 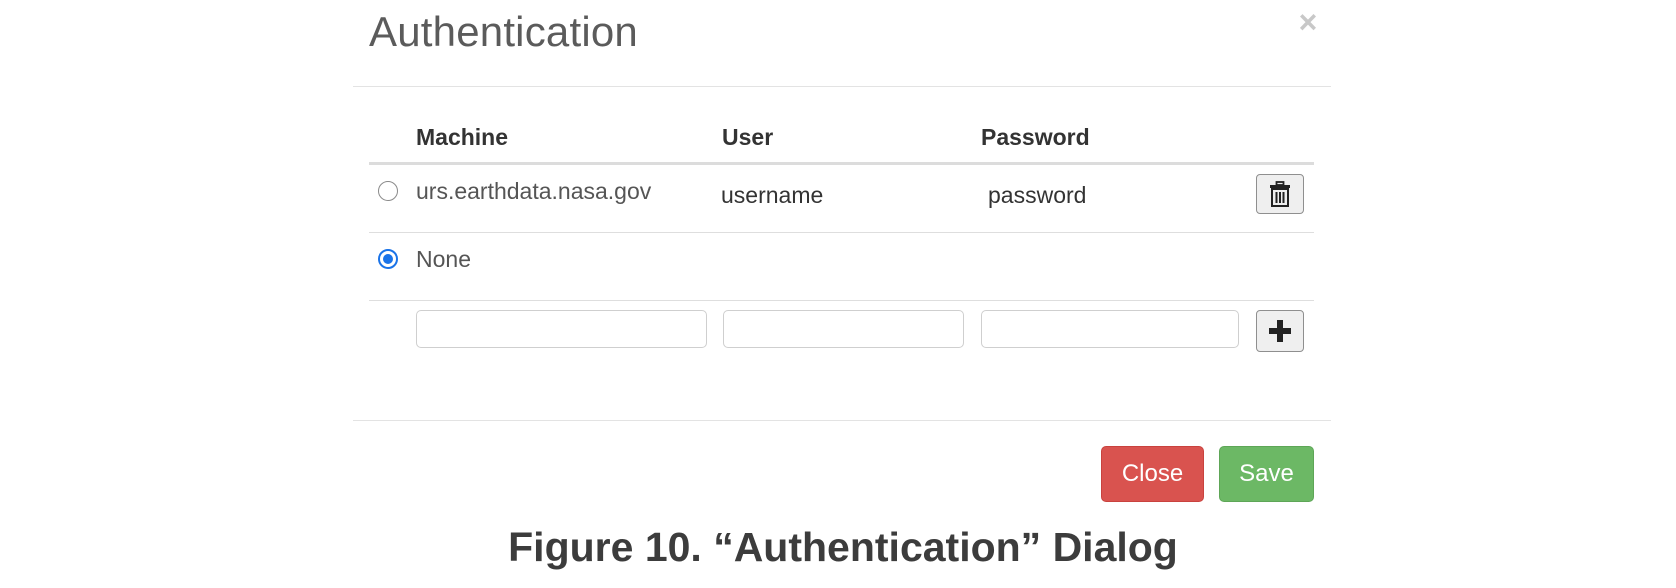 What do you see at coordinates (843, 329) in the screenshot?
I see `new-user-input` at bounding box center [843, 329].